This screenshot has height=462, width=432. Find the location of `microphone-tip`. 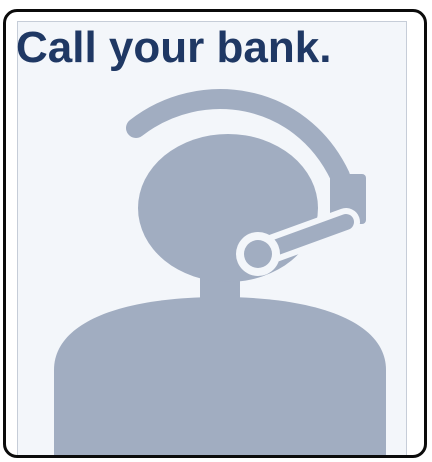

microphone-tip is located at coordinates (258, 254).